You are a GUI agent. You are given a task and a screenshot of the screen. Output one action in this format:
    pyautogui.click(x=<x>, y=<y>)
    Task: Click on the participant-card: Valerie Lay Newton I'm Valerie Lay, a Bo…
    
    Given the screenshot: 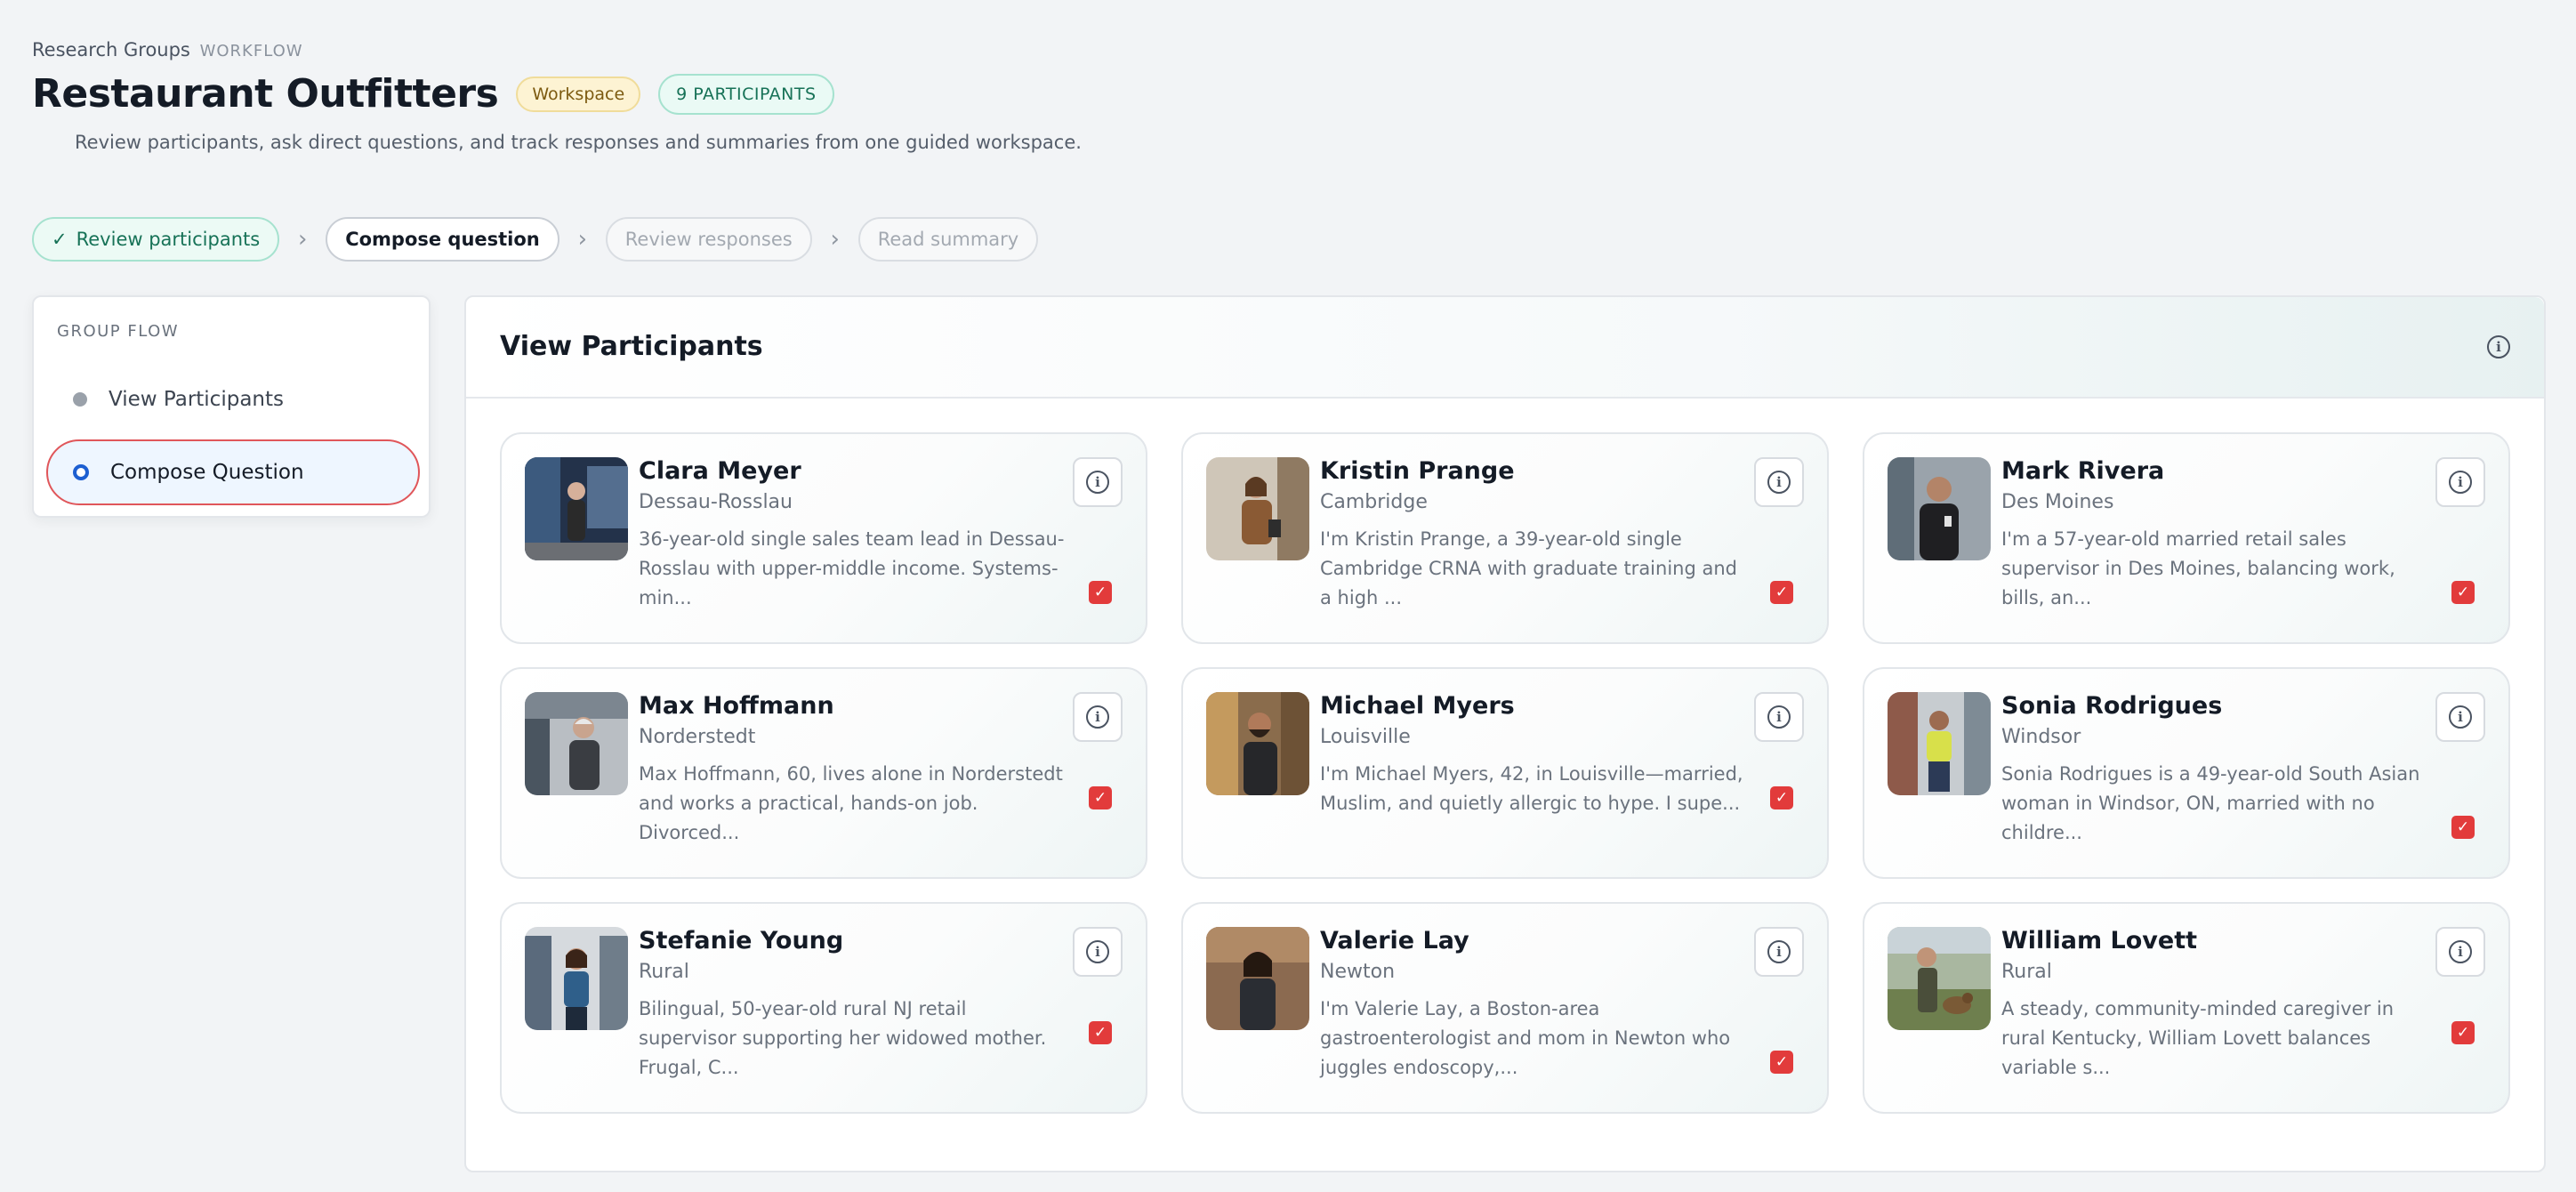 What is the action you would take?
    pyautogui.click(x=1505, y=1008)
    